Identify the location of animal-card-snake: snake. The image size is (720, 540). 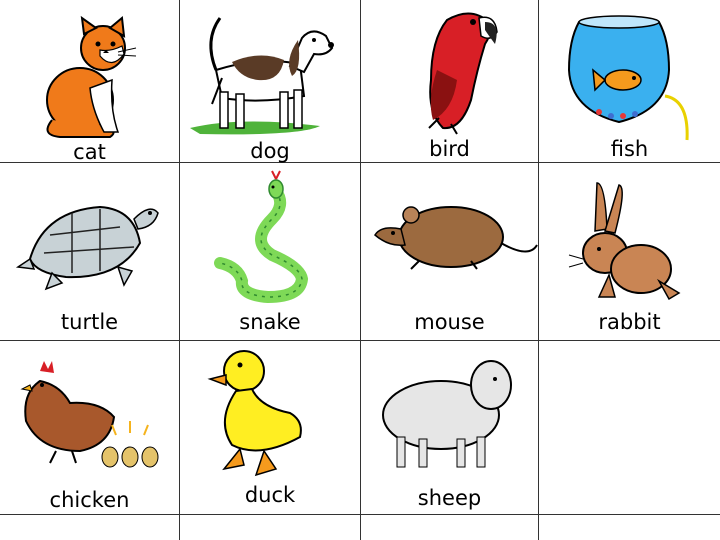
(270, 251).